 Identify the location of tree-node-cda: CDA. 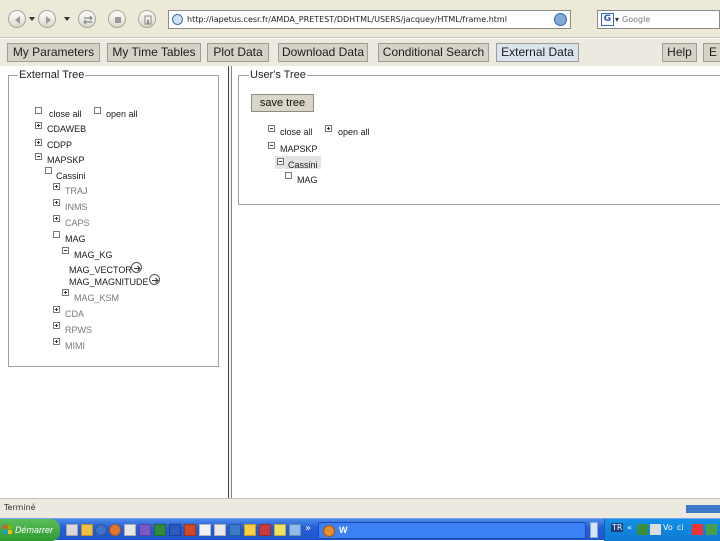
(74, 314).